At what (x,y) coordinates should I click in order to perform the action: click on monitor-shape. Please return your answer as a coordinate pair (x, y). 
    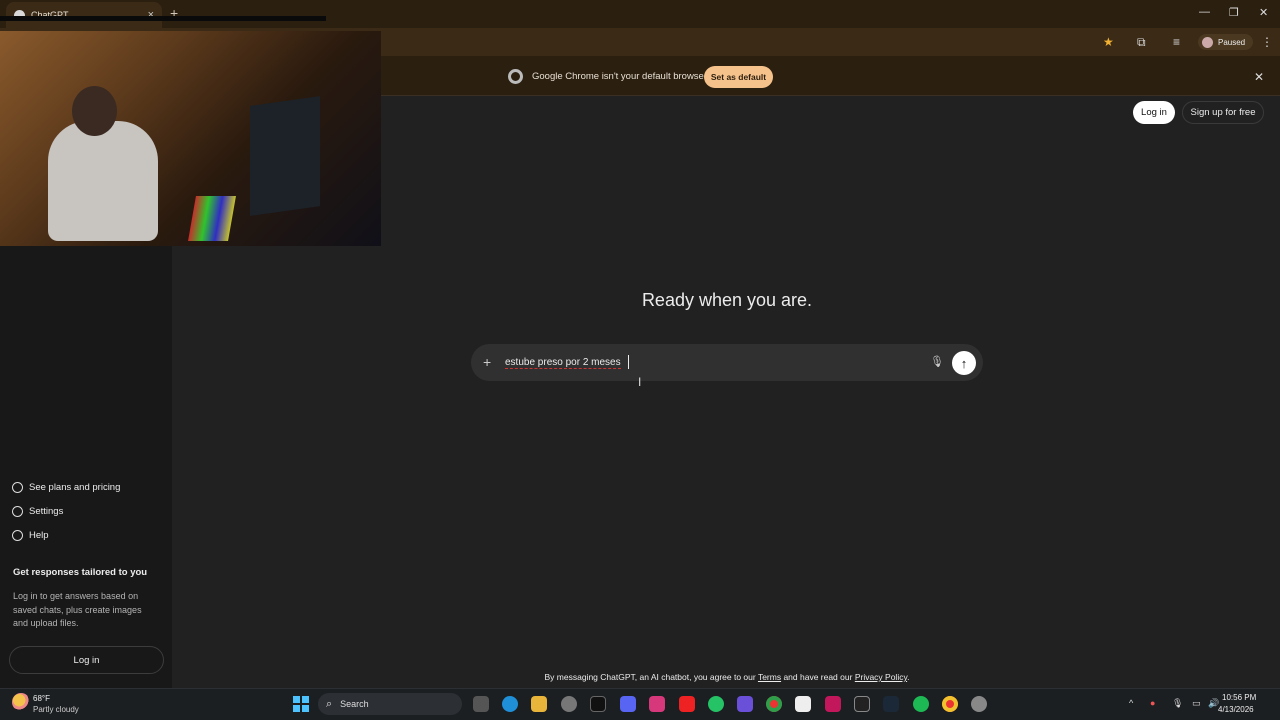
    Looking at the image, I should click on (285, 156).